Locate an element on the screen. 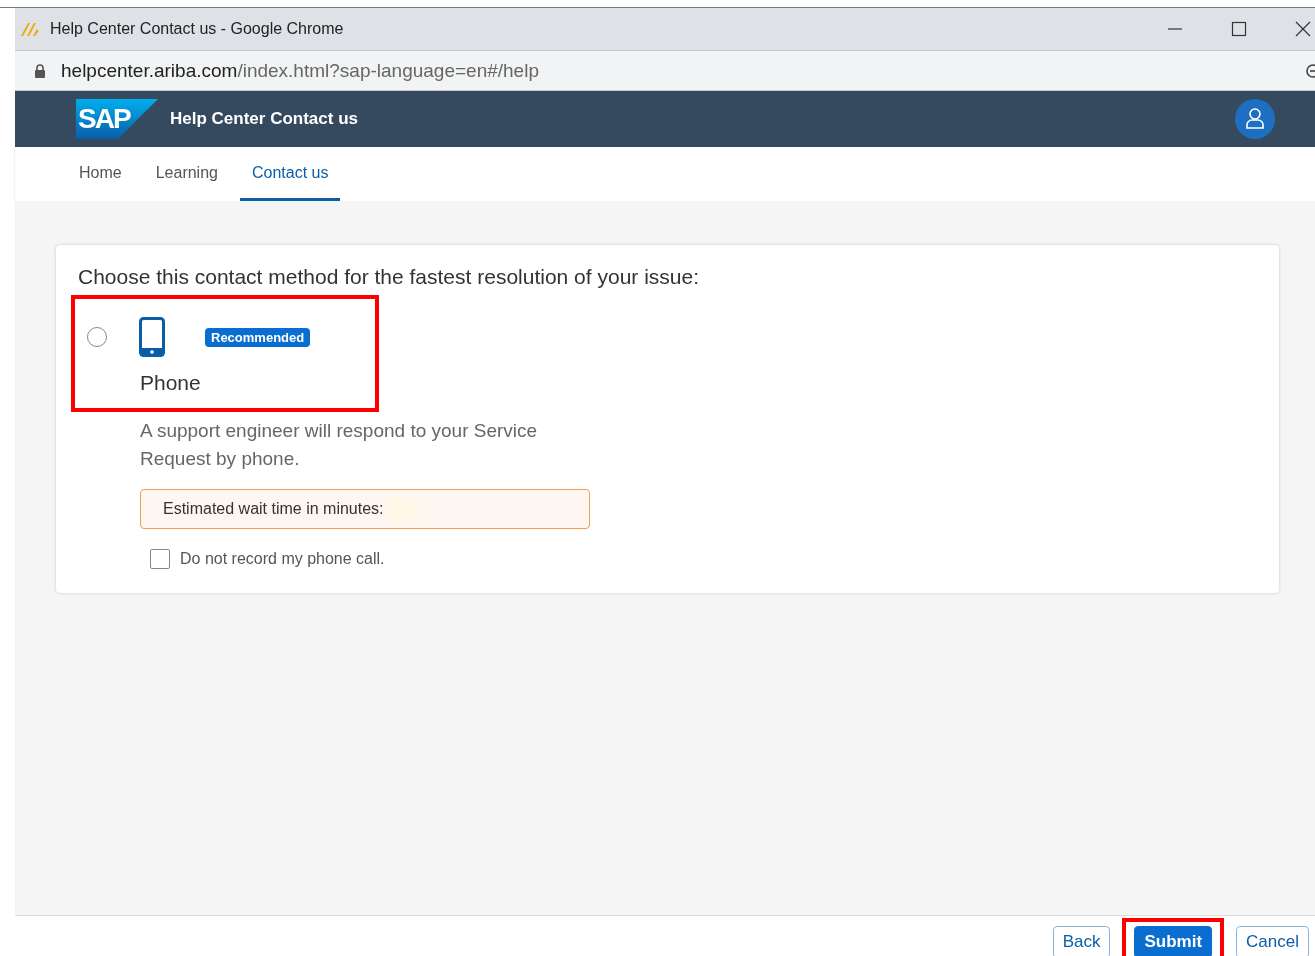 This screenshot has height=956, width=1315. card-heading: Choose this contact method for the fastest resolution of your issue: is located at coordinates (389, 277).